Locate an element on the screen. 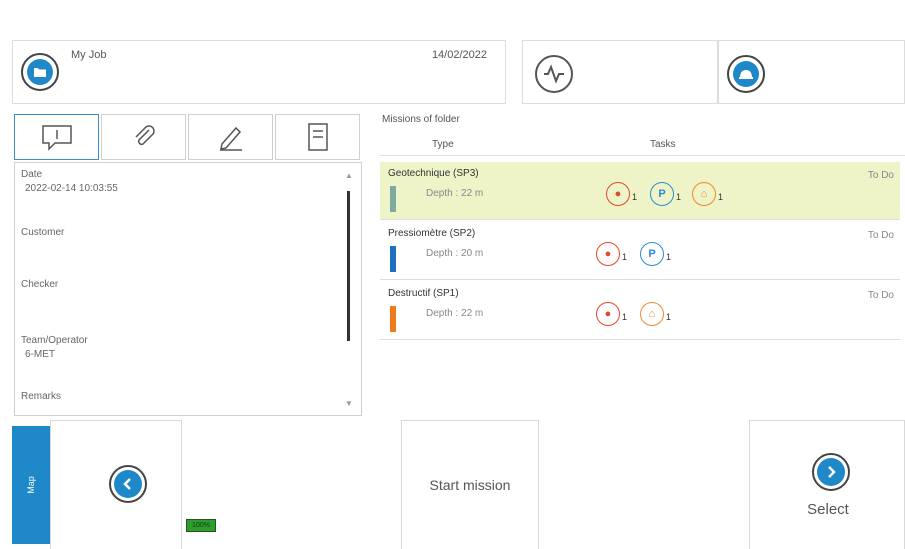 The width and height of the screenshot is (905, 549). date-value: 2022-02-14 10:03:55 is located at coordinates (71, 188).